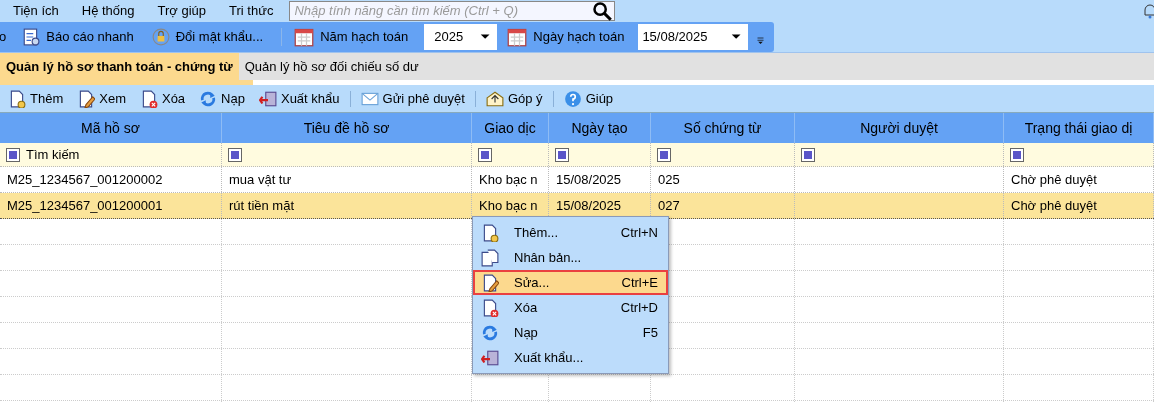 Image resolution: width=1154 pixels, height=403 pixels. Describe the element at coordinates (31, 37) in the screenshot. I see `report-icon` at that location.